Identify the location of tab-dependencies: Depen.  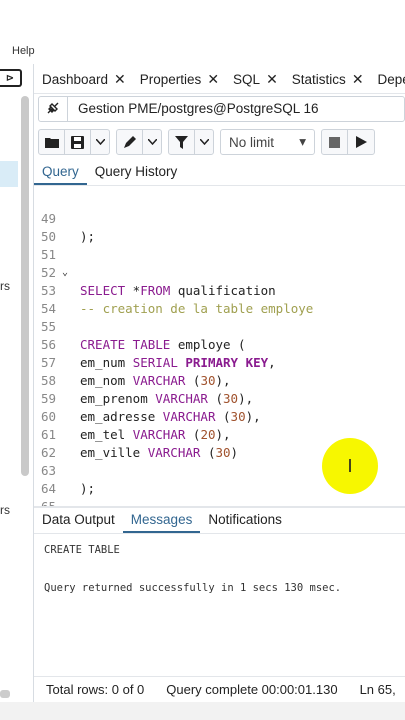
(387, 79).